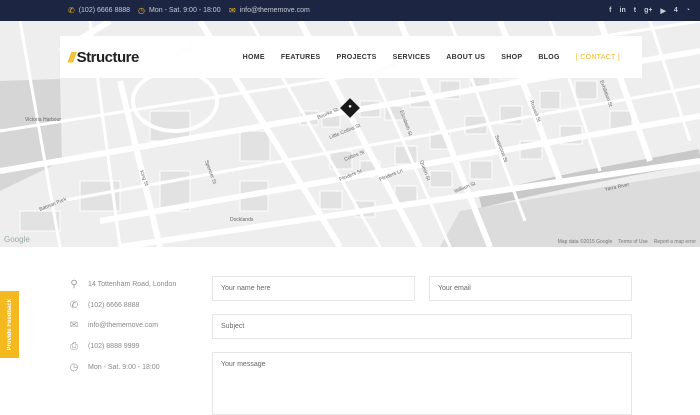 This screenshot has height=415, width=700. I want to click on nav-item-services: SERVICES, so click(412, 57).